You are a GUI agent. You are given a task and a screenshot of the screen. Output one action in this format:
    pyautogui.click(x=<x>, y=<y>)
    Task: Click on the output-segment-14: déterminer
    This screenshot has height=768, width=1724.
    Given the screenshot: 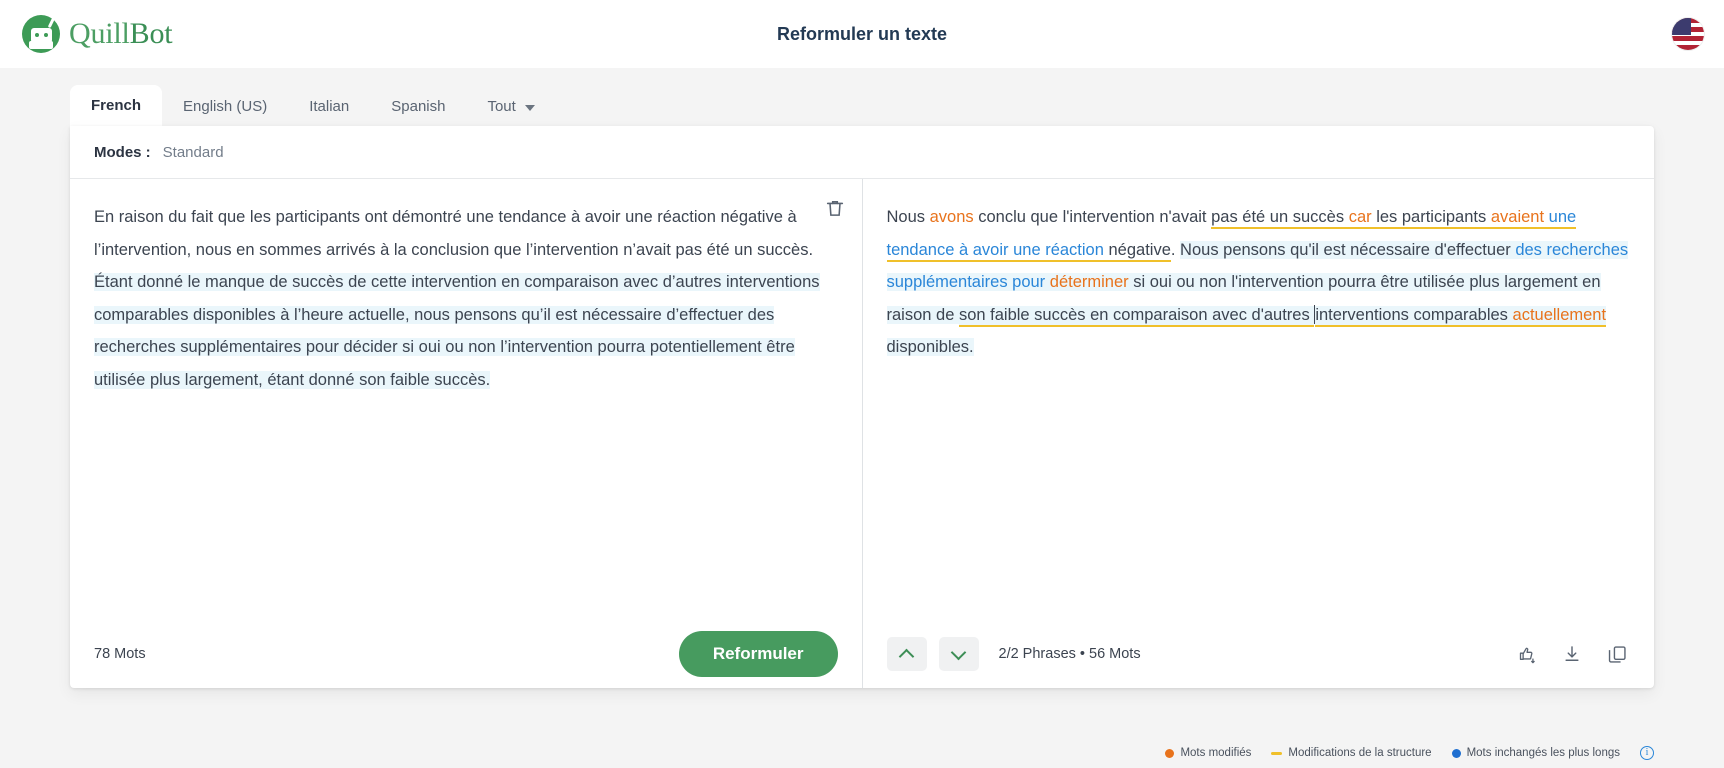 What is the action you would take?
    pyautogui.click(x=1089, y=282)
    